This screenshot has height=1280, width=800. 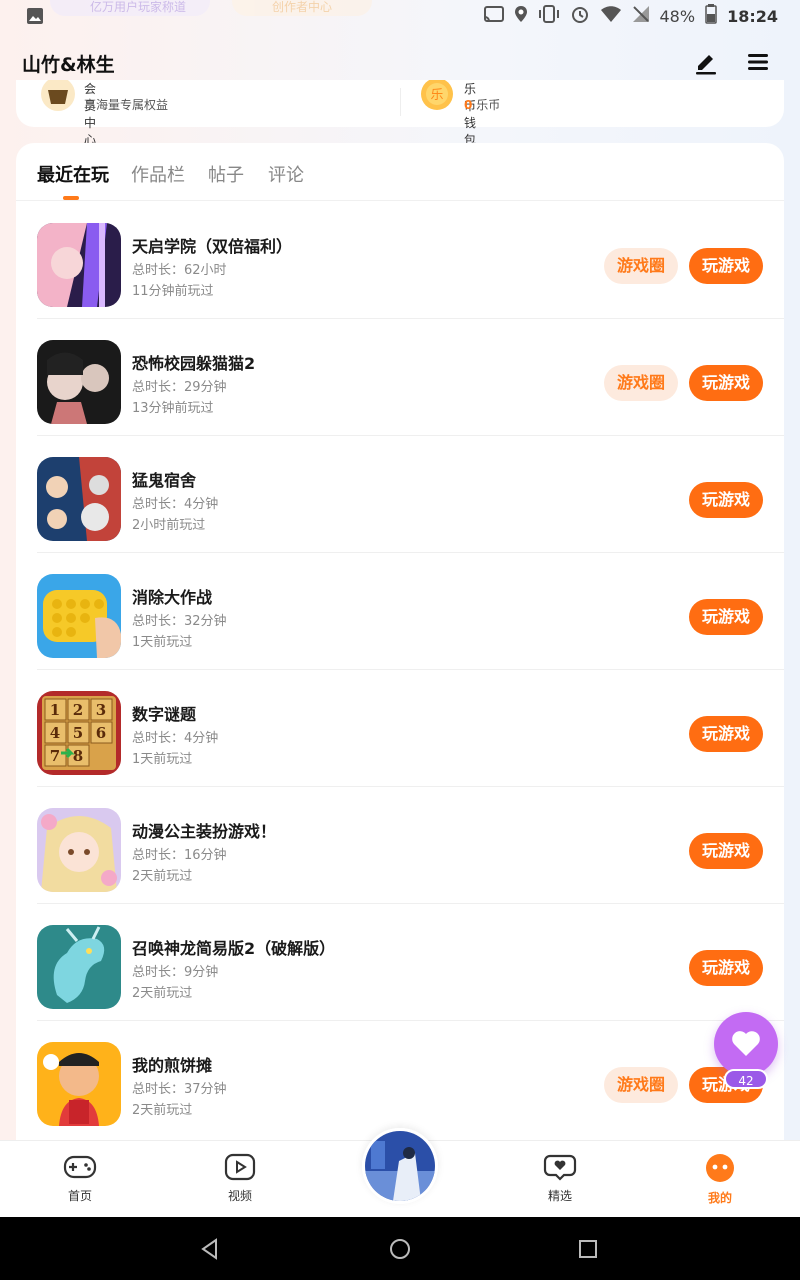 What do you see at coordinates (560, 1167) in the screenshot?
I see `heart-chat-icon` at bounding box center [560, 1167].